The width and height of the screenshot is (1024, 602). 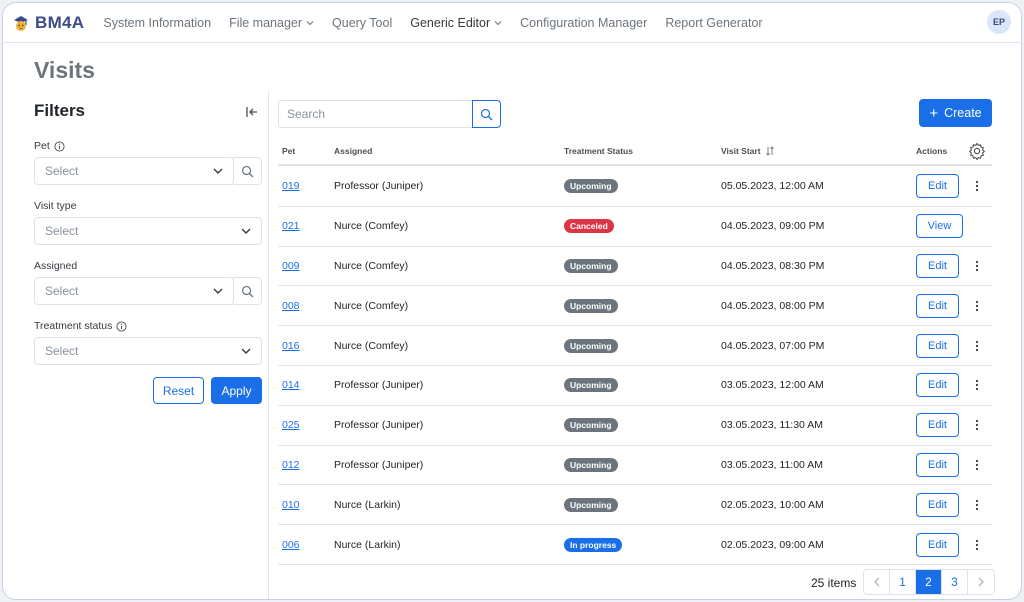 I want to click on treatment-status-select: Select, so click(x=148, y=351).